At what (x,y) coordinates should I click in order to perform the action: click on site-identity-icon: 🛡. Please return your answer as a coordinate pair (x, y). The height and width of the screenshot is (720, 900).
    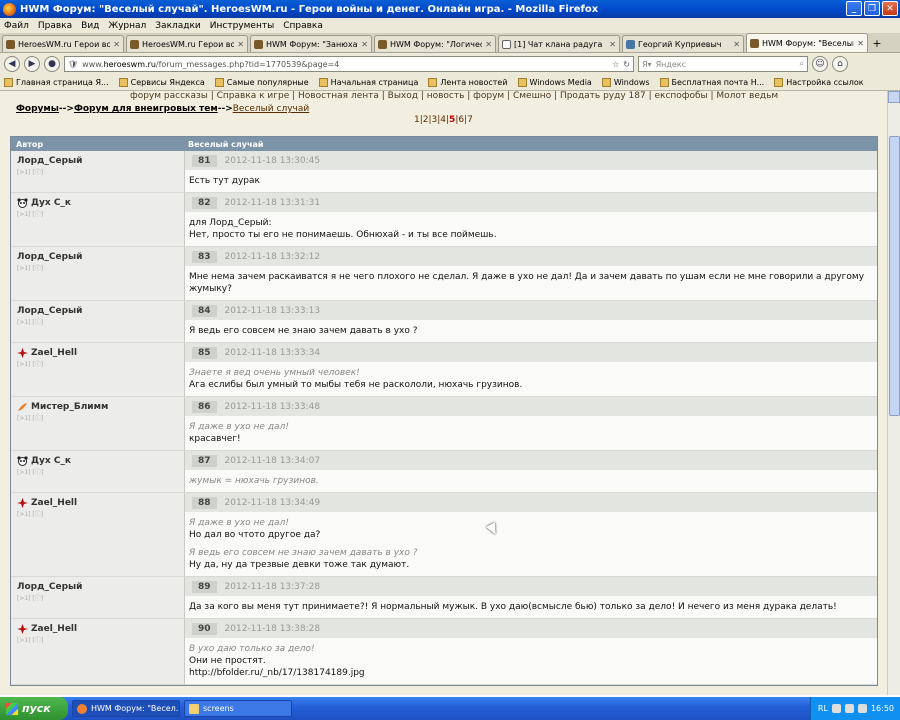
    Looking at the image, I should click on (73, 64).